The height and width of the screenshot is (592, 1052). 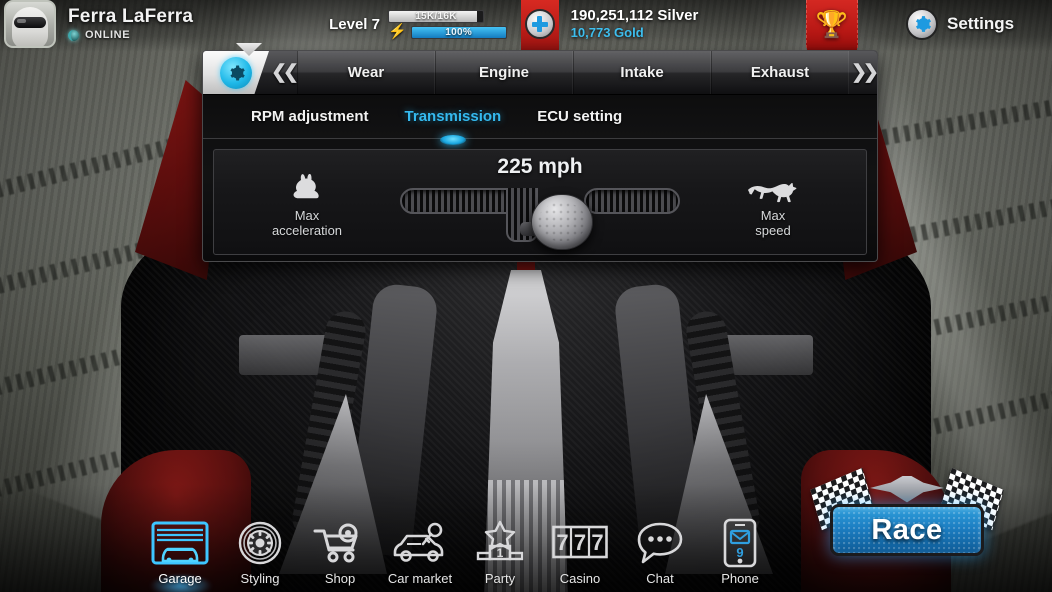 I want to click on nav-label-car-market: Car market, so click(x=420, y=578).